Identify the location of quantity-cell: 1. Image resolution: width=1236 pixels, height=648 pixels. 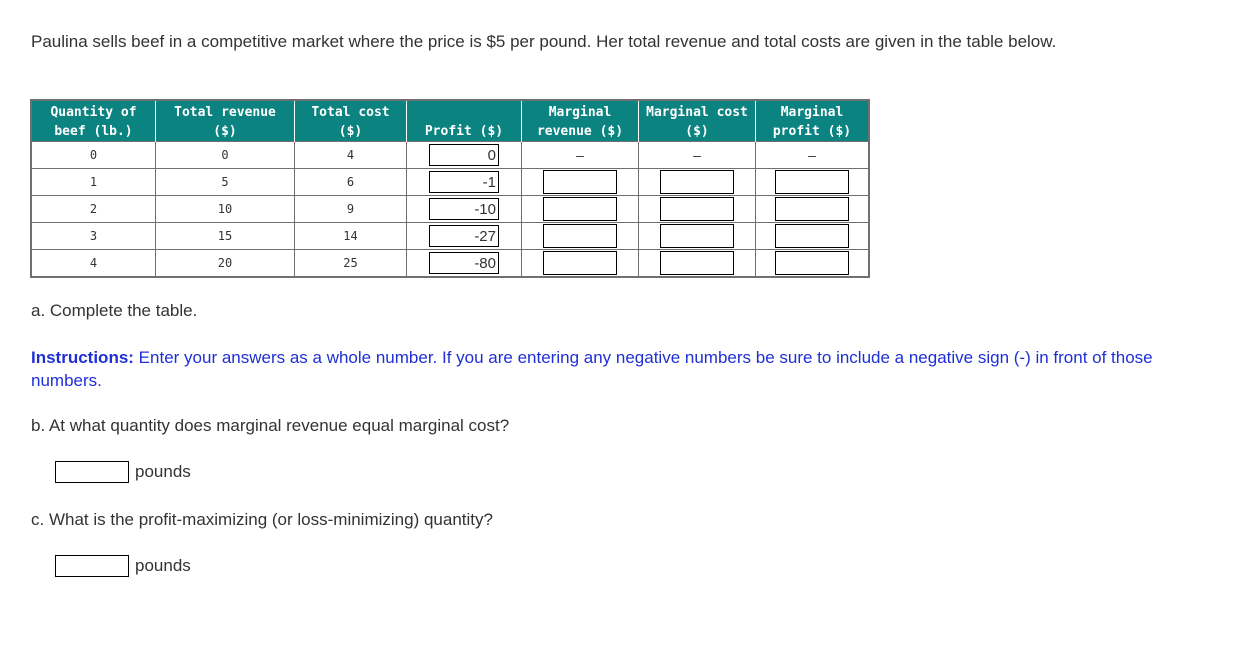
(93, 182).